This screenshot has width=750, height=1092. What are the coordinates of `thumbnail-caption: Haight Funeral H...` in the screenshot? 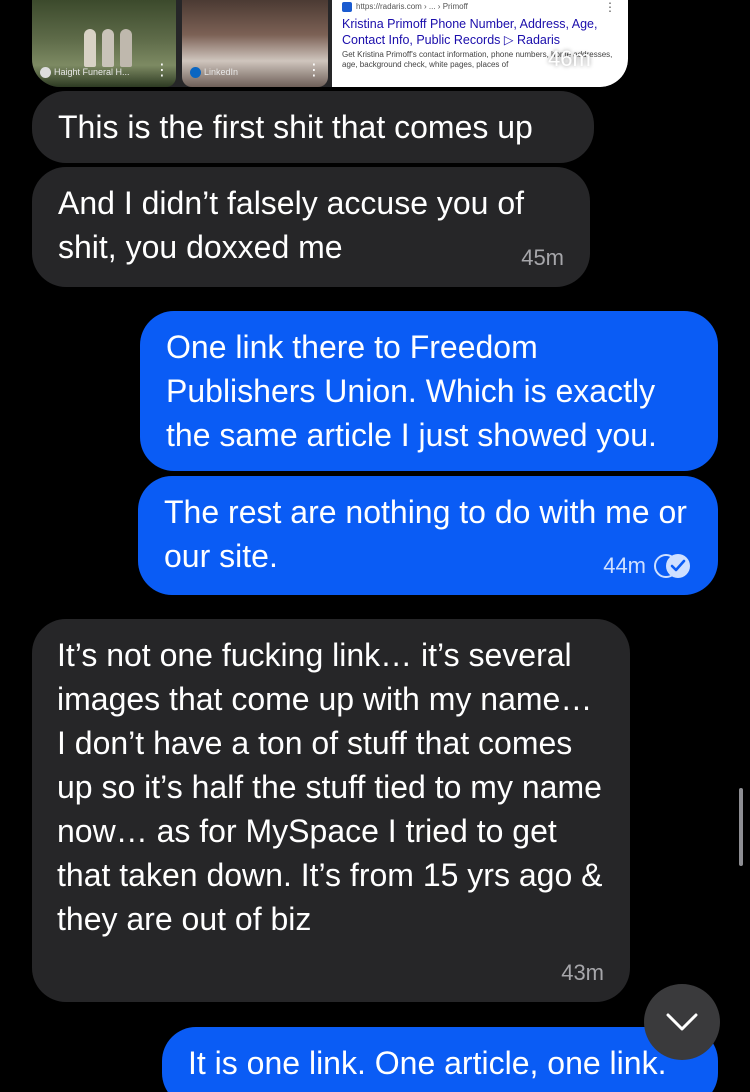 It's located at (92, 72).